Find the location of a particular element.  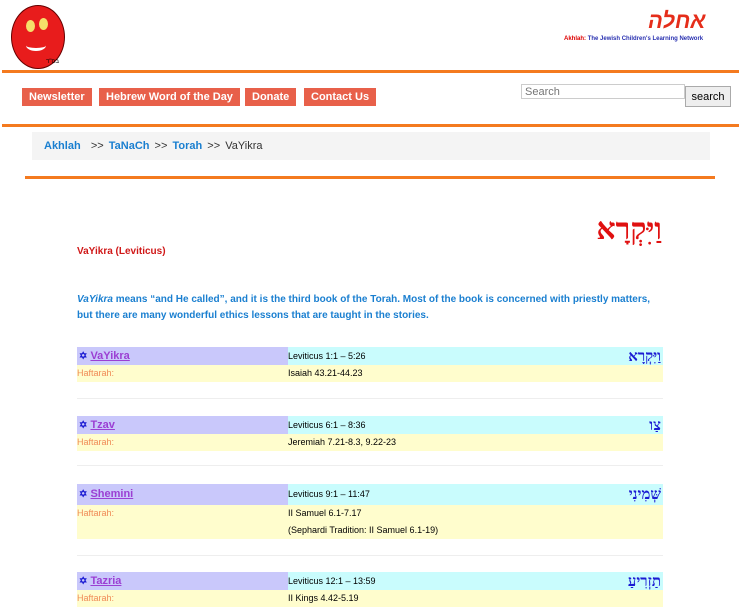

parsha-reference: Leviticus 6:1 – 8:36 is located at coordinates (327, 425).